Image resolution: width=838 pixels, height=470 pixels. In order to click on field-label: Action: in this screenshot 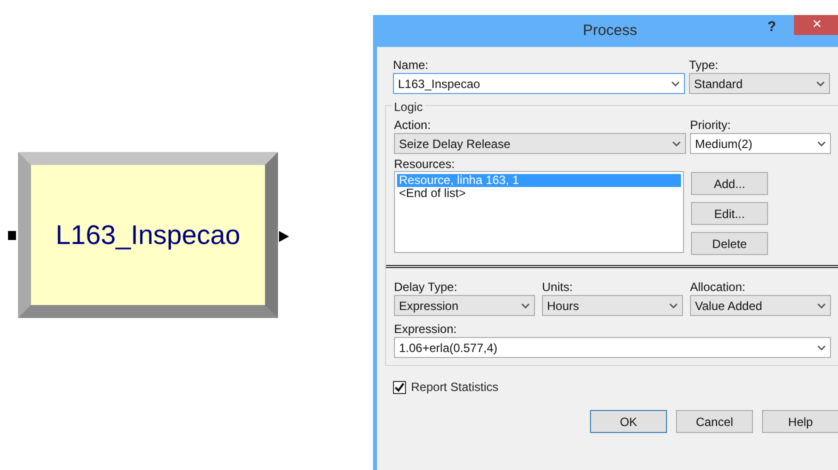, I will do `click(413, 125)`.